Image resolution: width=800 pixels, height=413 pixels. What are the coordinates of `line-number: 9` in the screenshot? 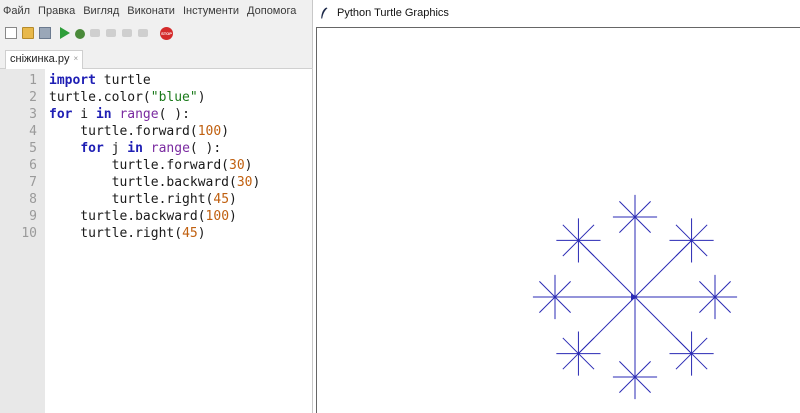 It's located at (33, 216).